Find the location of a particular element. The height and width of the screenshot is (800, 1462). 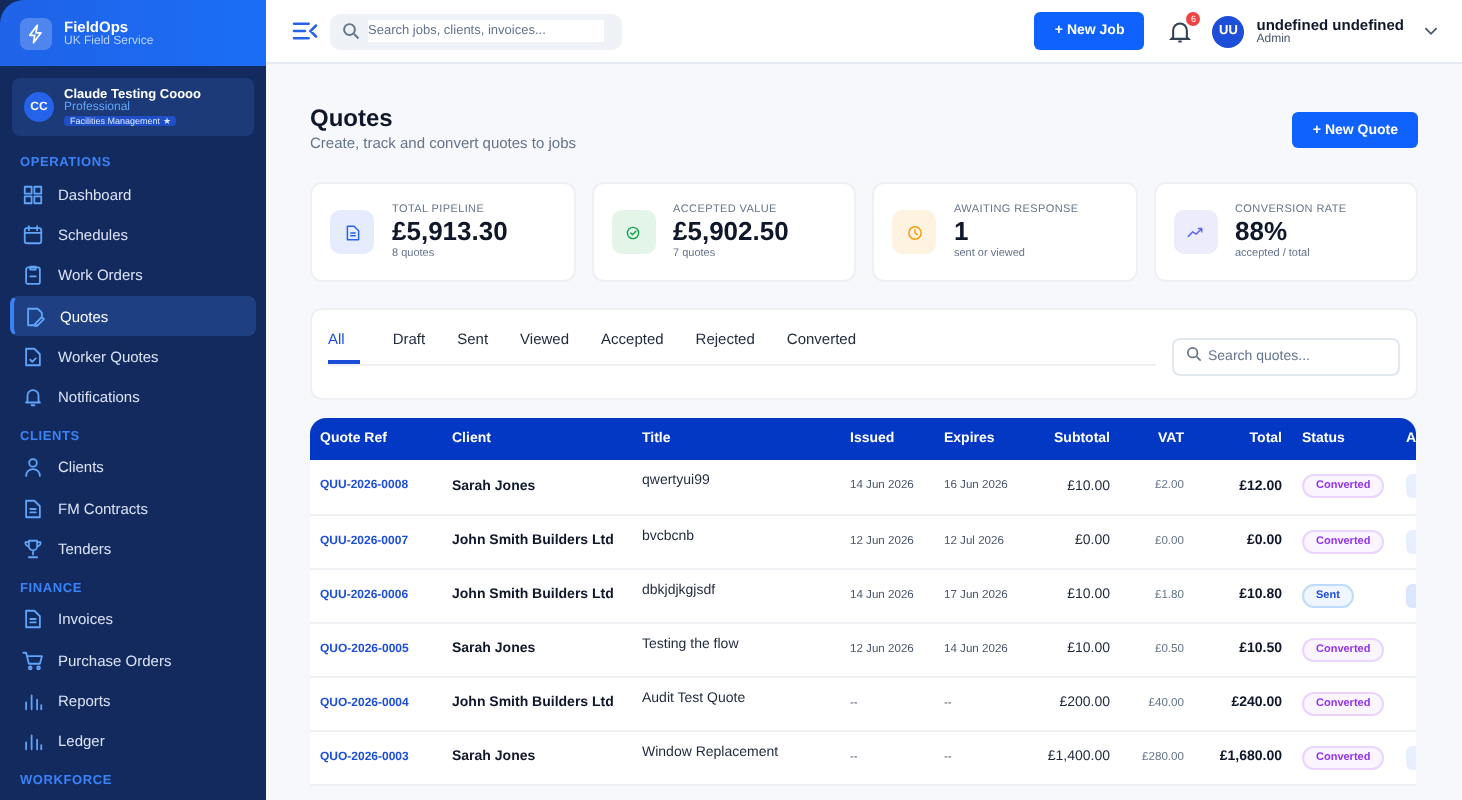

document-check-icon is located at coordinates (33, 356).